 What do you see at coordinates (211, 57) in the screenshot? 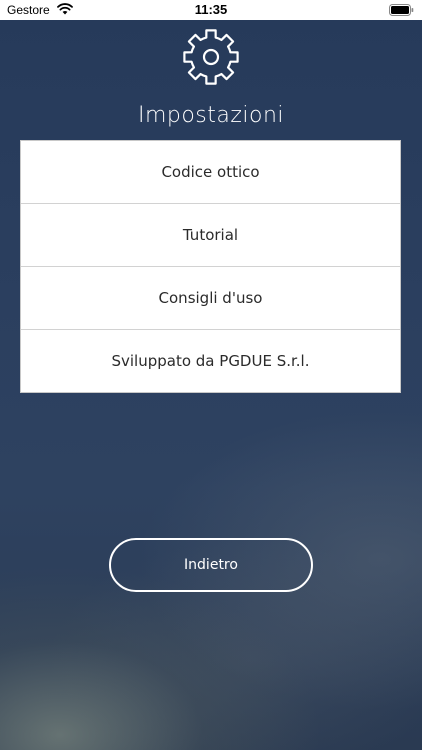
I see `gear-icon` at bounding box center [211, 57].